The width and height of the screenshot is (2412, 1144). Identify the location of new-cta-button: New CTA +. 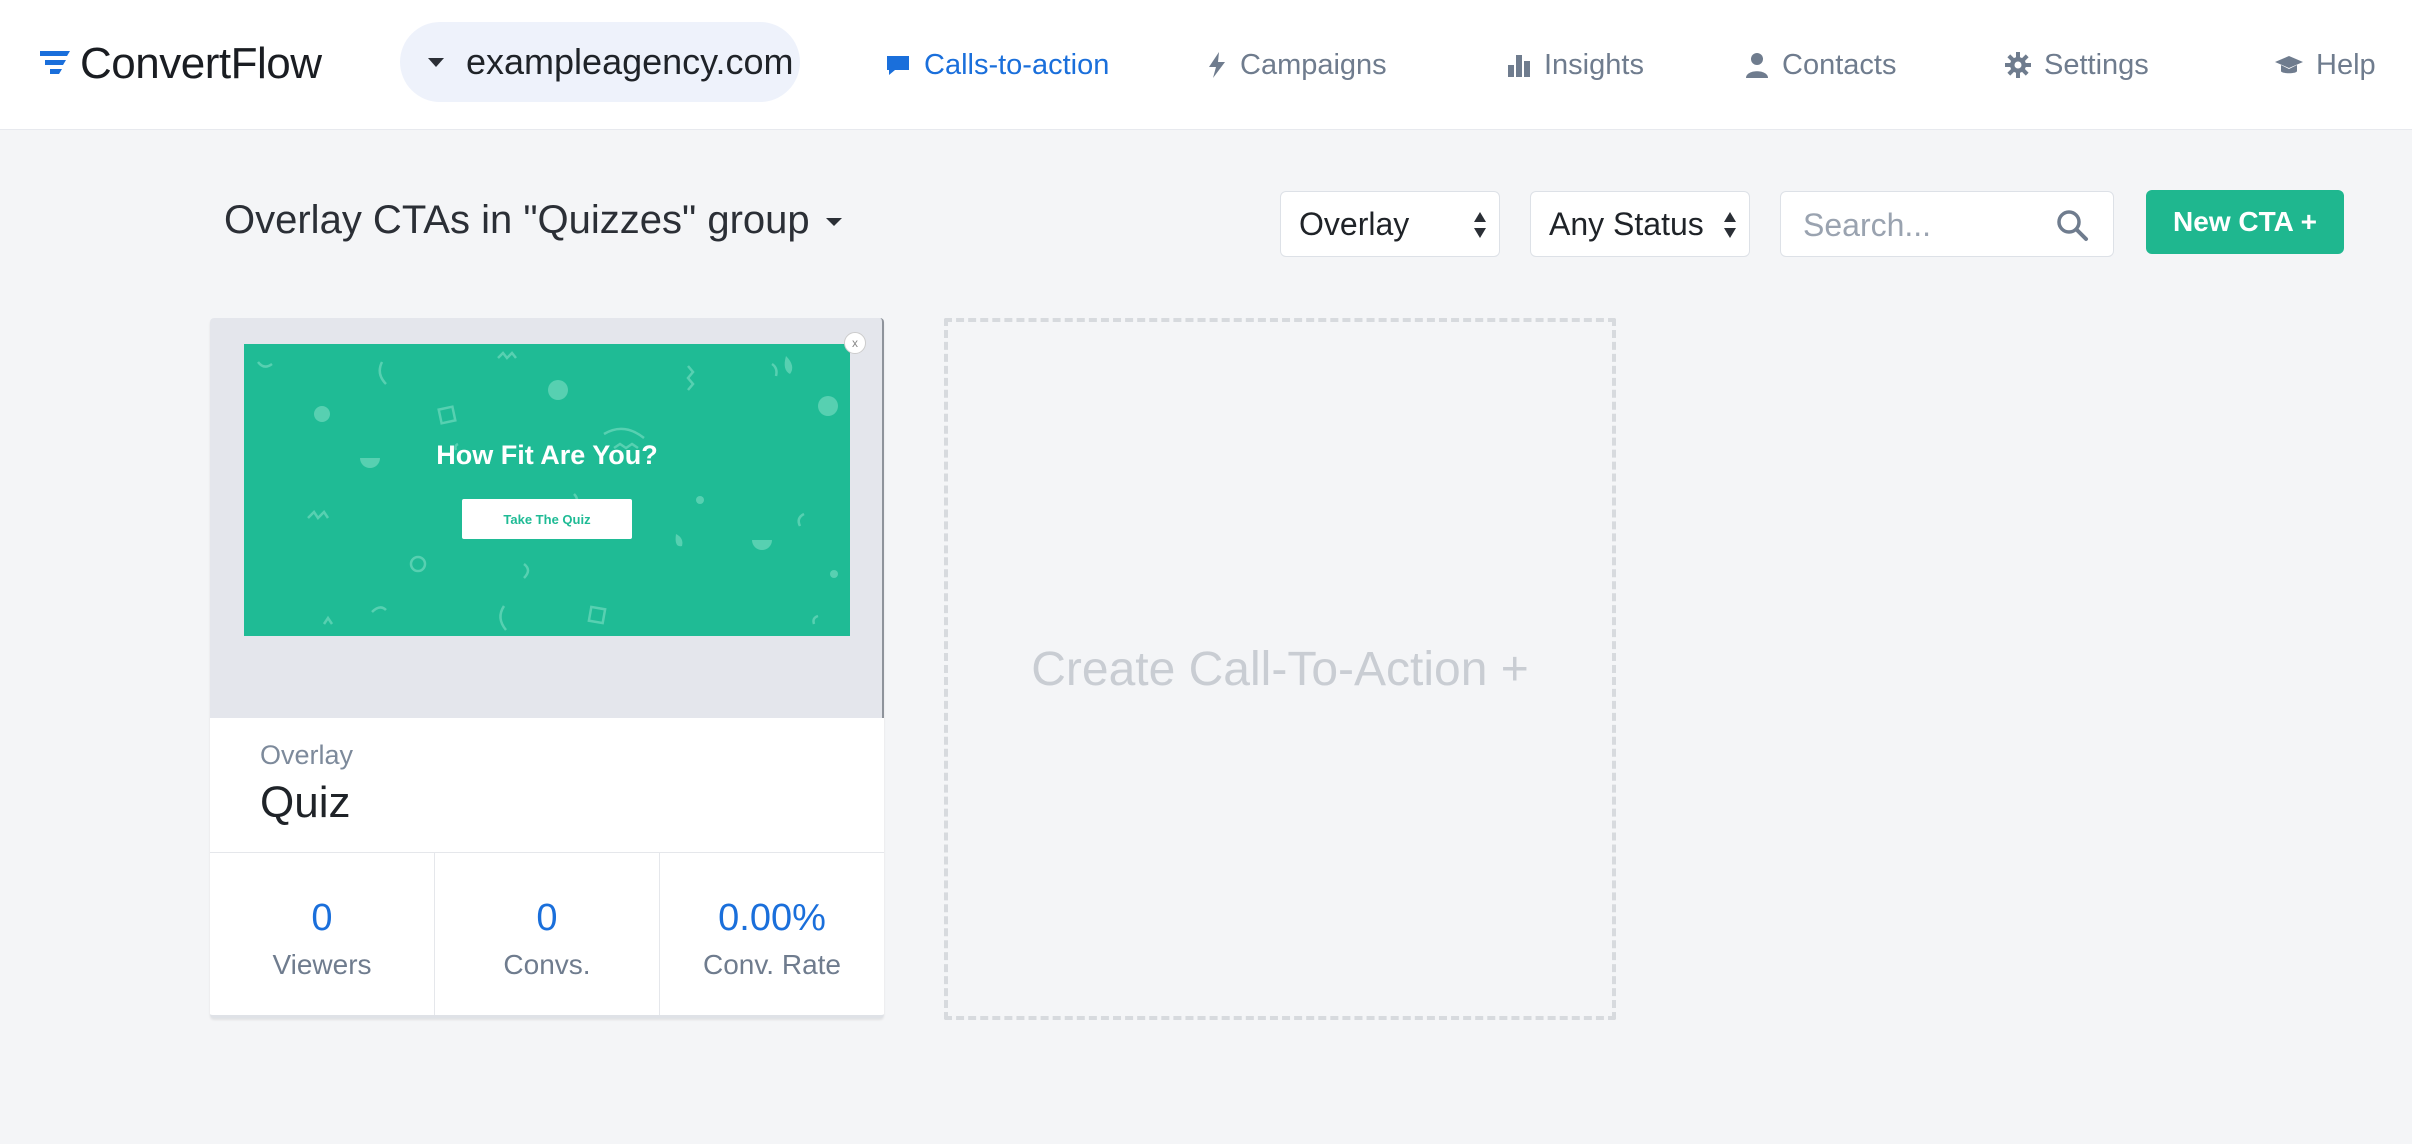
(2245, 222).